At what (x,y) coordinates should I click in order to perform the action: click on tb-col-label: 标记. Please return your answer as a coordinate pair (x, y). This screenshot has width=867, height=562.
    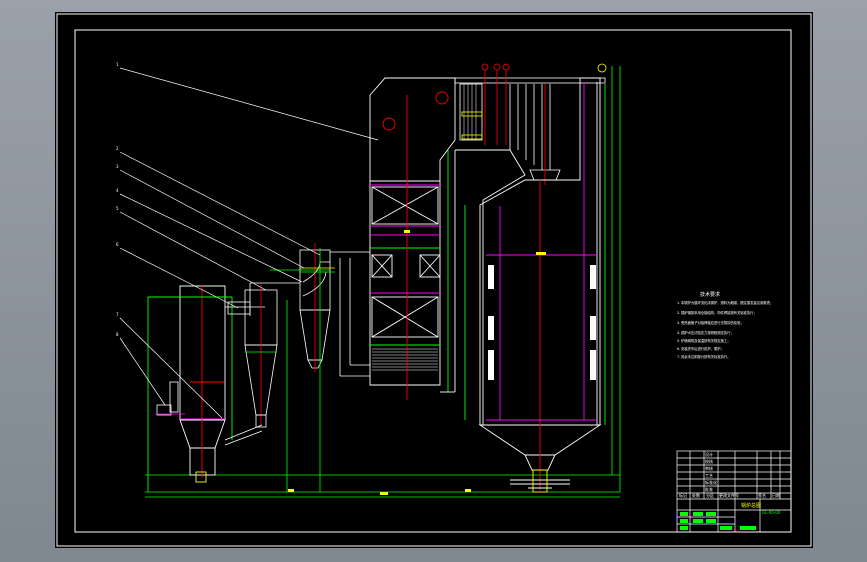
    Looking at the image, I should click on (683, 495).